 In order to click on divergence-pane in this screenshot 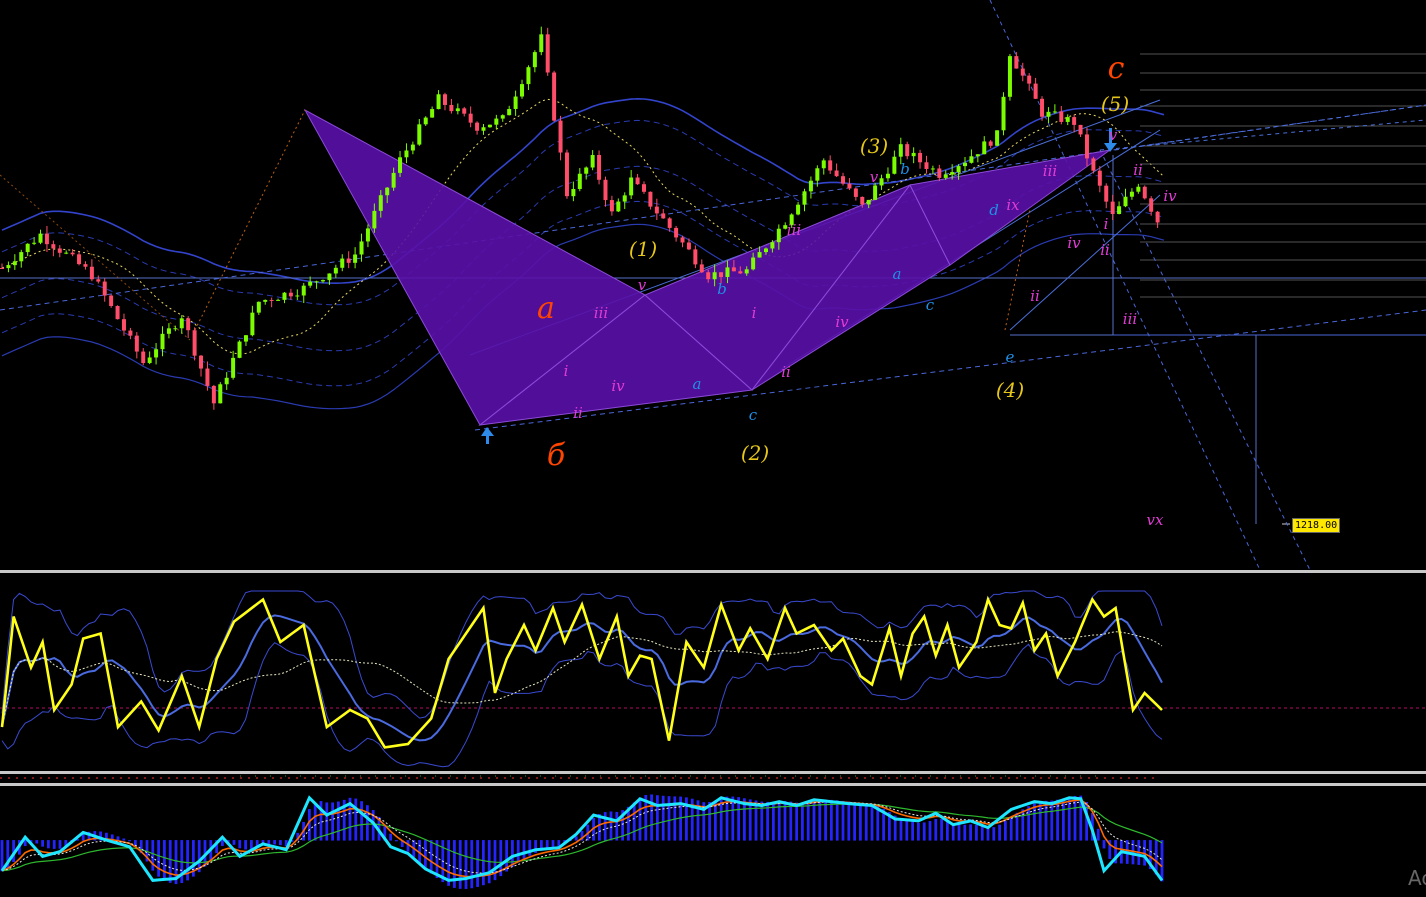, I will do `click(713, 778)`.